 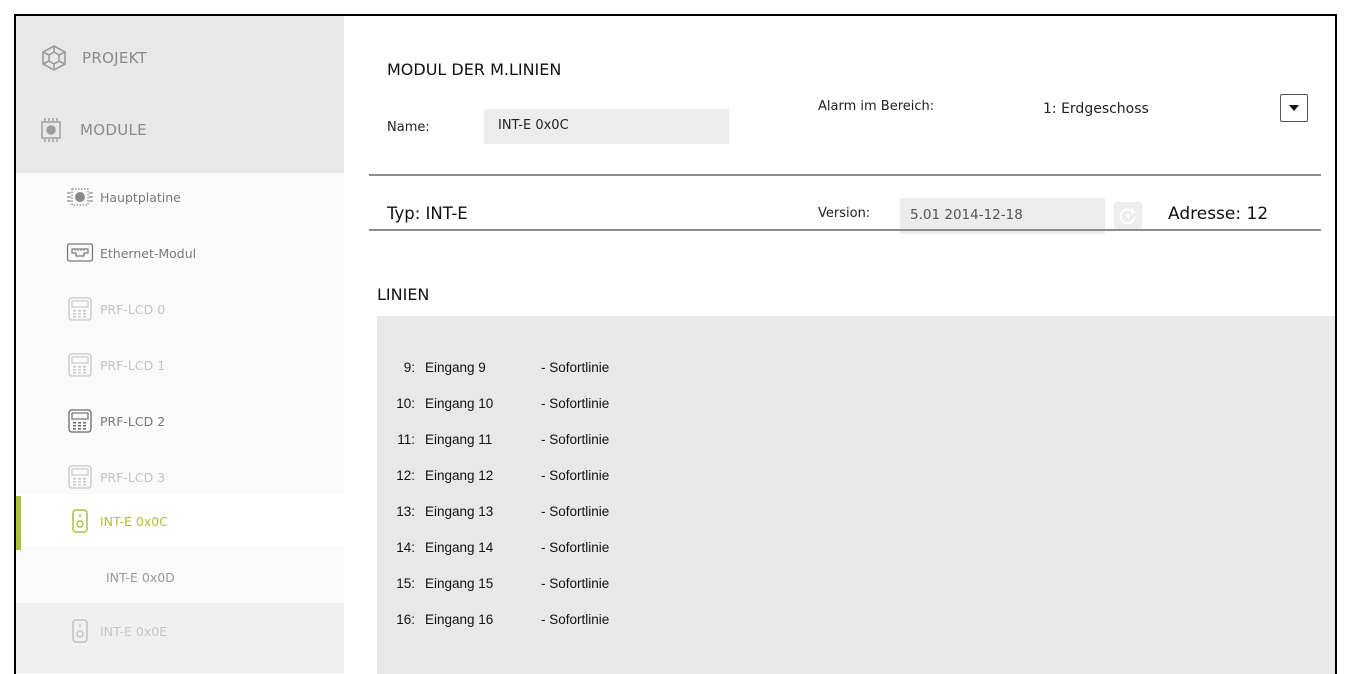 I want to click on list-item: 14: Eingang 14- Sofortlinie, so click(x=503, y=547).